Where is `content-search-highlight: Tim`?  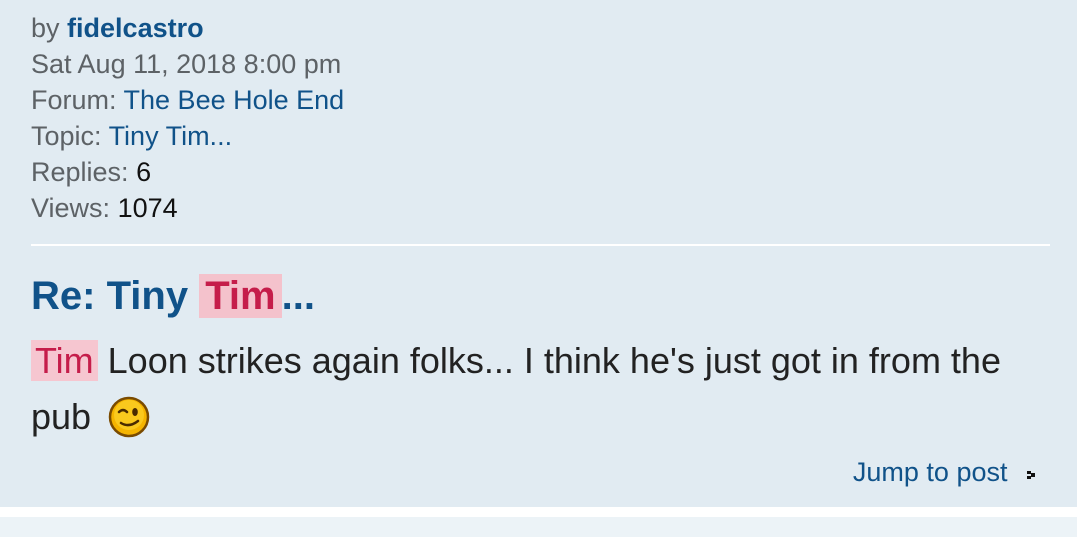 content-search-highlight: Tim is located at coordinates (64, 360).